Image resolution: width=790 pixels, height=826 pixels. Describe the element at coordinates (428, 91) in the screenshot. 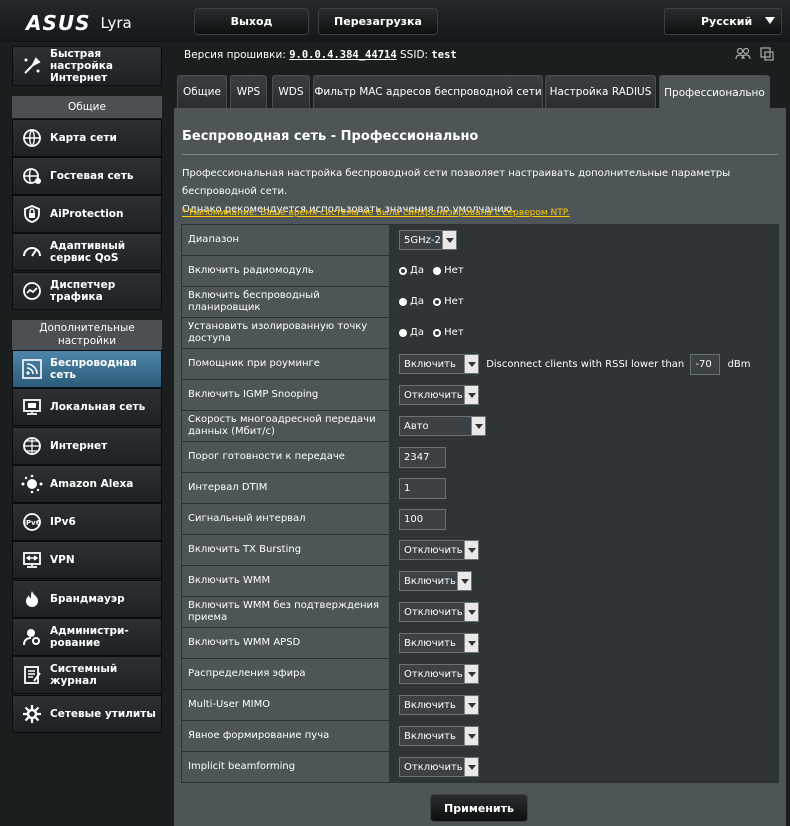

I see `tab-mac-filter: Фильтр MAC адресов беспроводной сети` at that location.